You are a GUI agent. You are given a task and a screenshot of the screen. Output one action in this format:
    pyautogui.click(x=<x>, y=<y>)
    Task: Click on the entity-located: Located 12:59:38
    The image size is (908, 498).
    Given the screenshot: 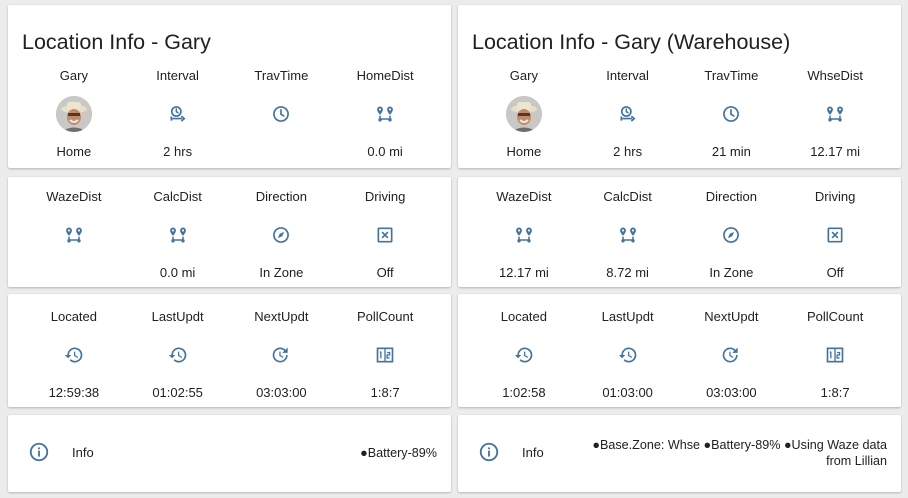 What is the action you would take?
    pyautogui.click(x=74, y=355)
    